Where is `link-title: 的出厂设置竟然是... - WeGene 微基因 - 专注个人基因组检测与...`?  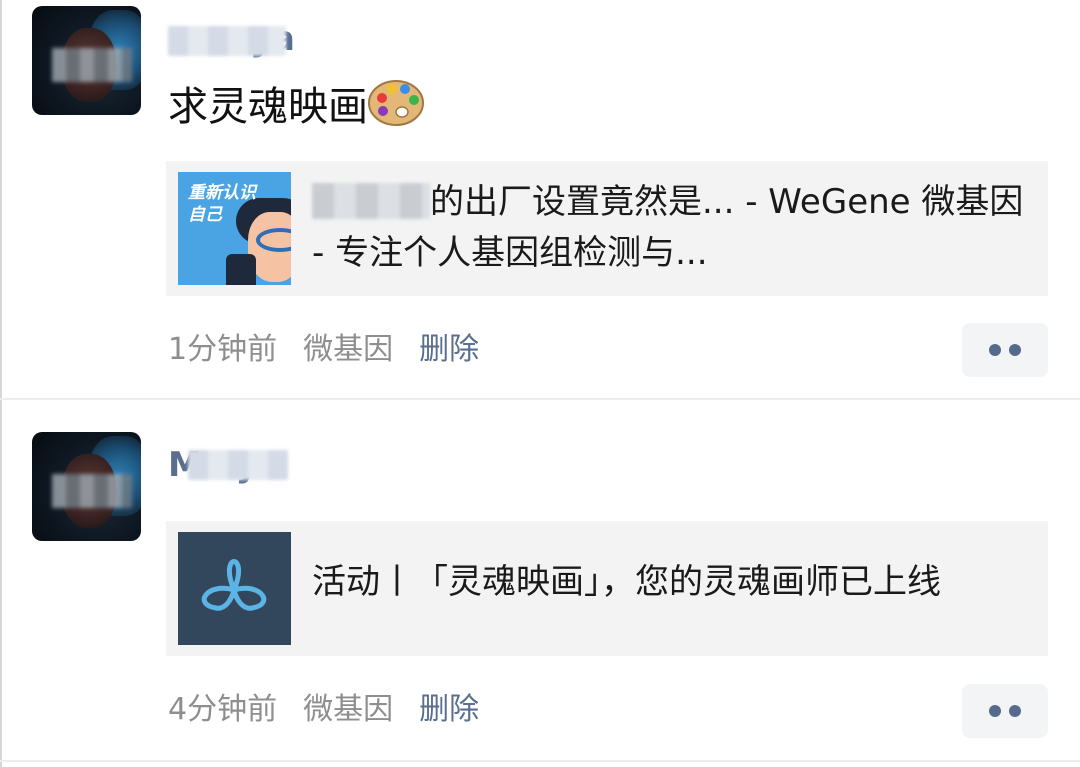
link-title: 的出厂设置竟然是... - WeGene 微基因 - 专注个人基因组检测与... is located at coordinates (668, 227).